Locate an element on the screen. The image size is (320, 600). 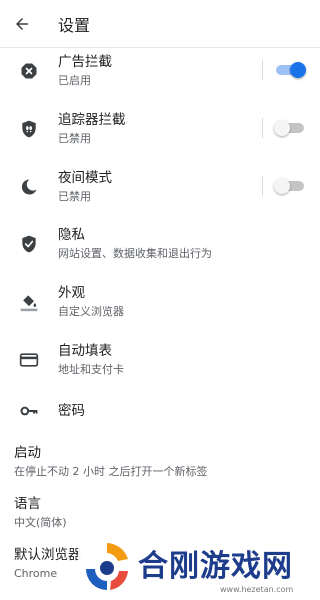
night-mode-toggle is located at coordinates (290, 186).